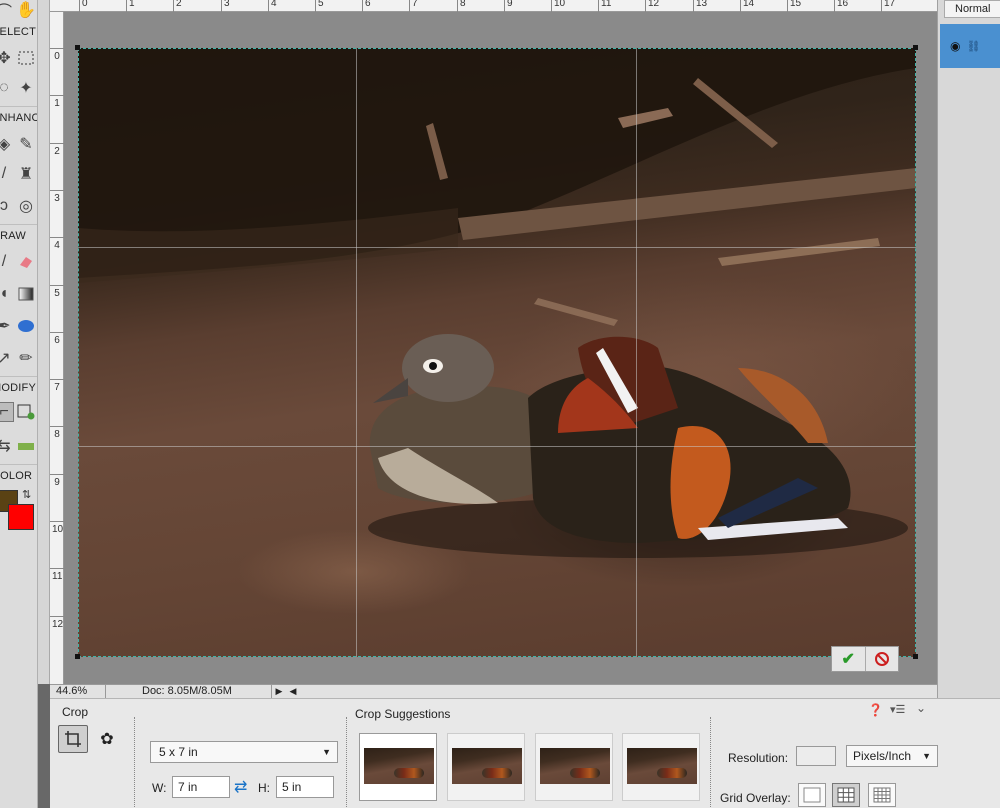 The height and width of the screenshot is (808, 1000). Describe the element at coordinates (812, 795) in the screenshot. I see `grid-overlay-none-button` at that location.